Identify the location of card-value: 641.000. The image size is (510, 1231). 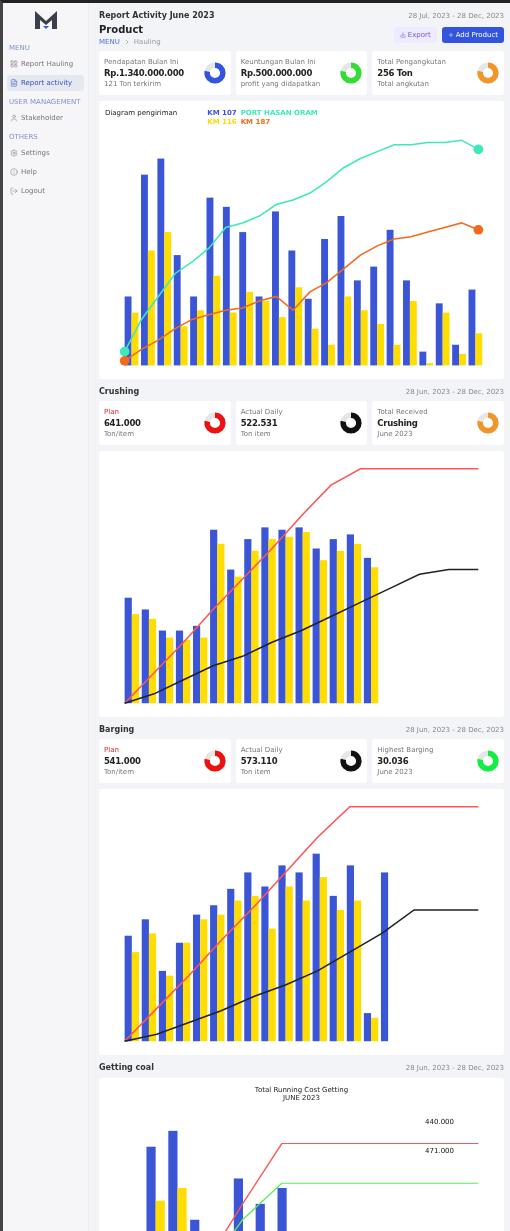
(122, 423).